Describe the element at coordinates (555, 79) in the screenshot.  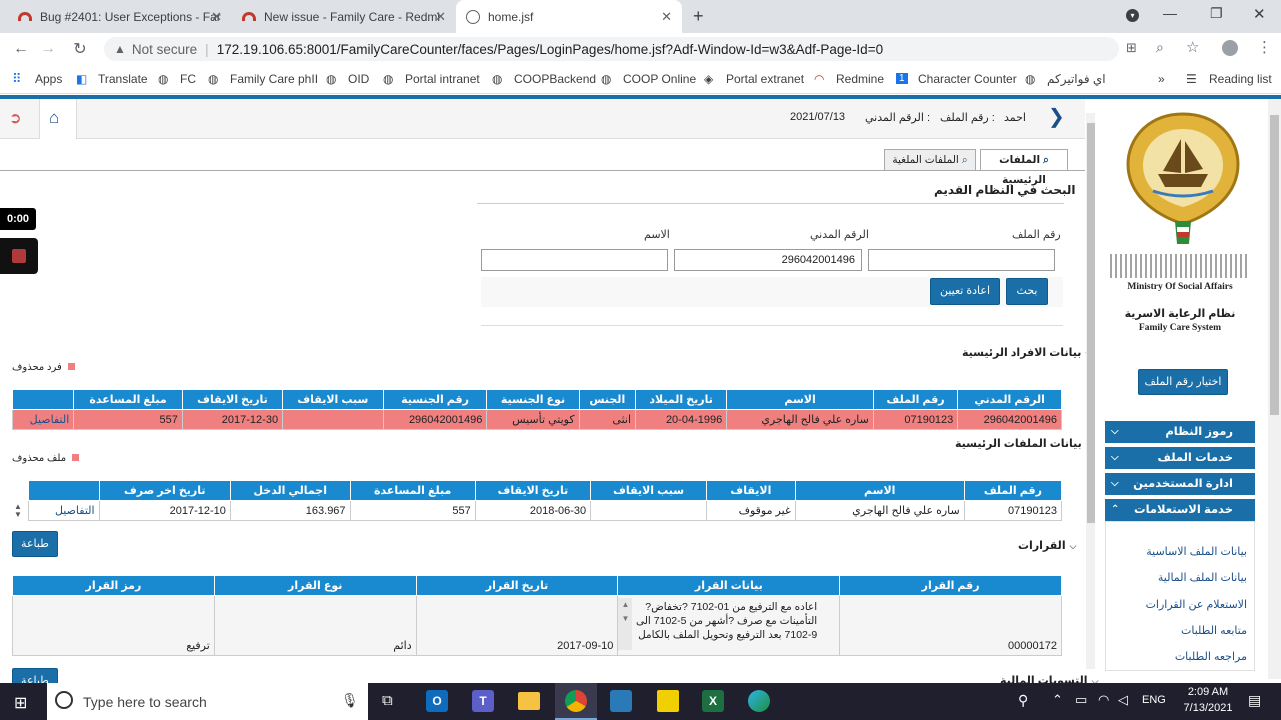
I see `bookmark-coopbackend: COOPBackend` at that location.